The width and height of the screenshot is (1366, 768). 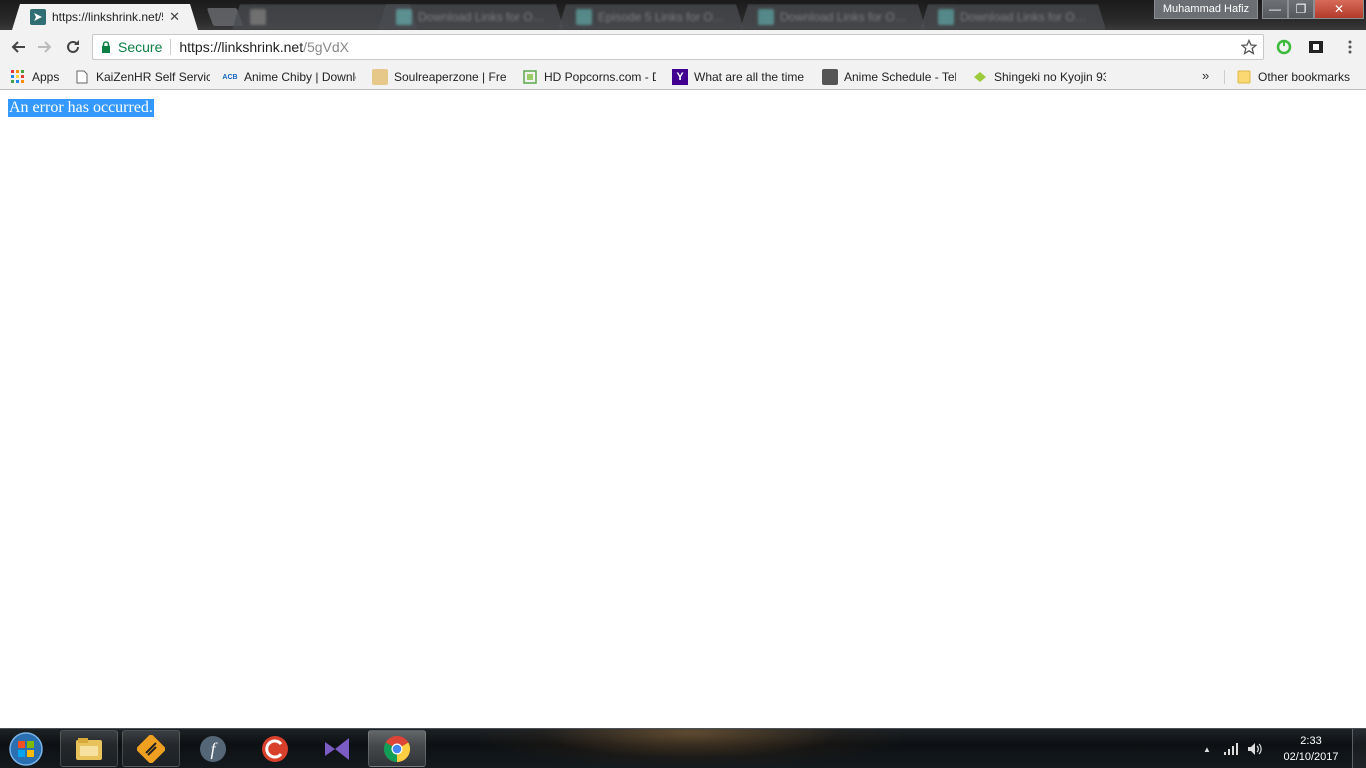 What do you see at coordinates (450, 77) in the screenshot?
I see `bookmark-label: Soulreaperzone | Free` at bounding box center [450, 77].